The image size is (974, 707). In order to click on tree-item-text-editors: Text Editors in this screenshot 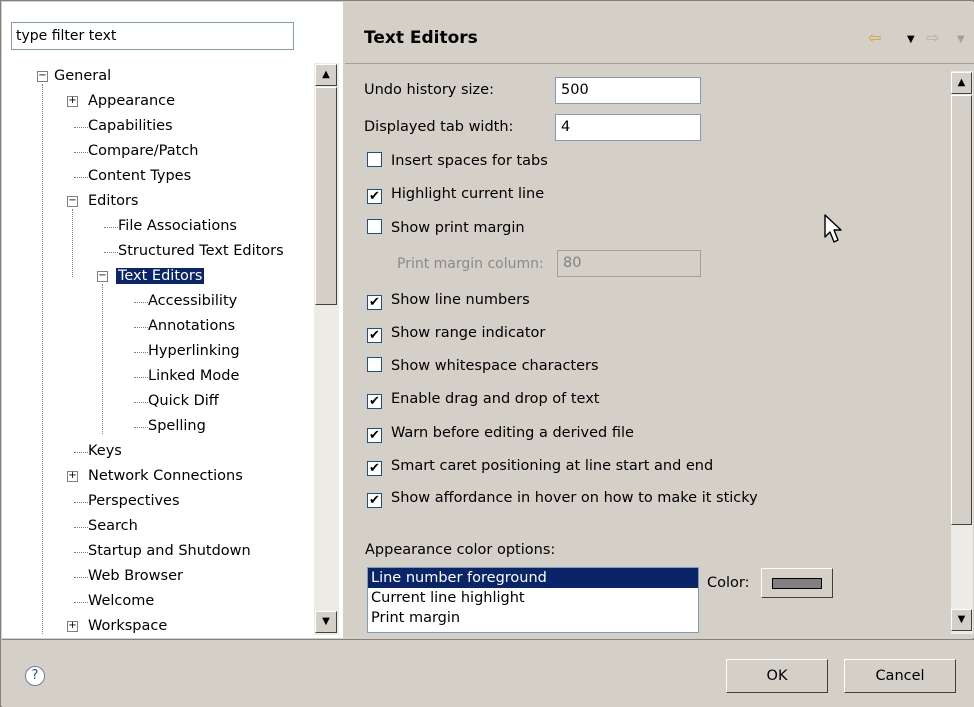, I will do `click(160, 276)`.